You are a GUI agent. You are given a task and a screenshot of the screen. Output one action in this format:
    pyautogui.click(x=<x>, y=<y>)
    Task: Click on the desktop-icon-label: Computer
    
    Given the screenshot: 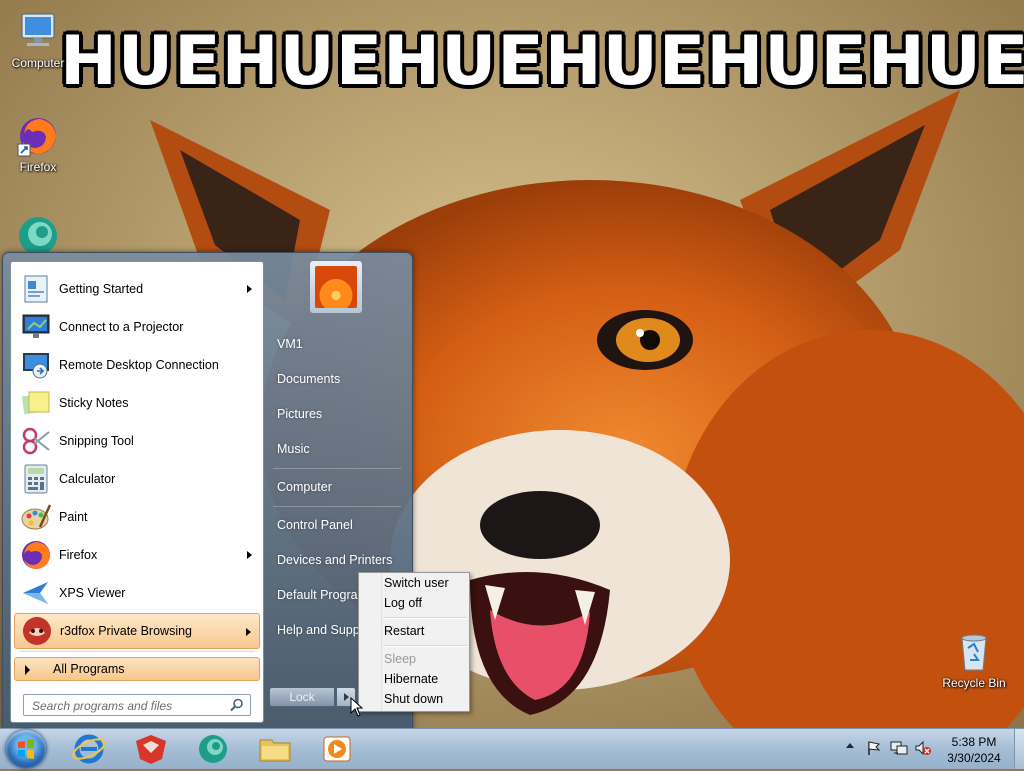 What is the action you would take?
    pyautogui.click(x=38, y=63)
    